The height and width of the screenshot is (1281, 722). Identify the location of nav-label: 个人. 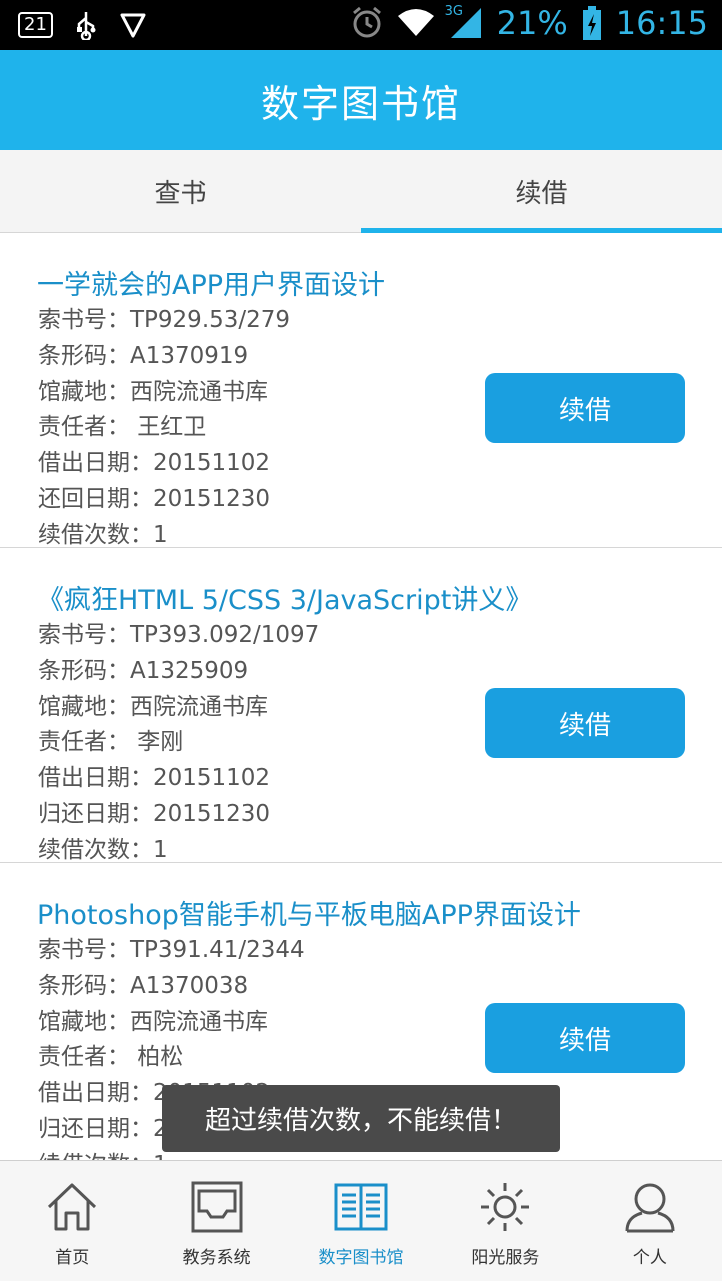
(649, 1258).